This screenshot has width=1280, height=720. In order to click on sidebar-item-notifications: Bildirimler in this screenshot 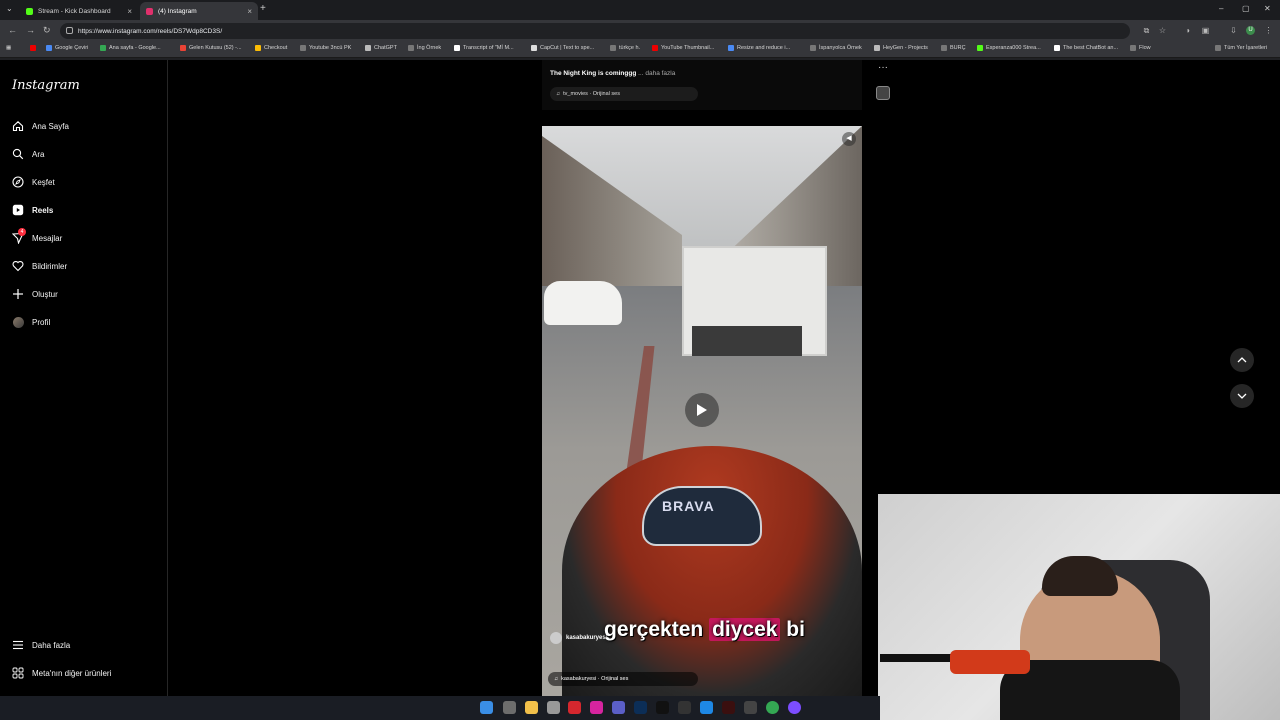, I will do `click(39, 266)`.